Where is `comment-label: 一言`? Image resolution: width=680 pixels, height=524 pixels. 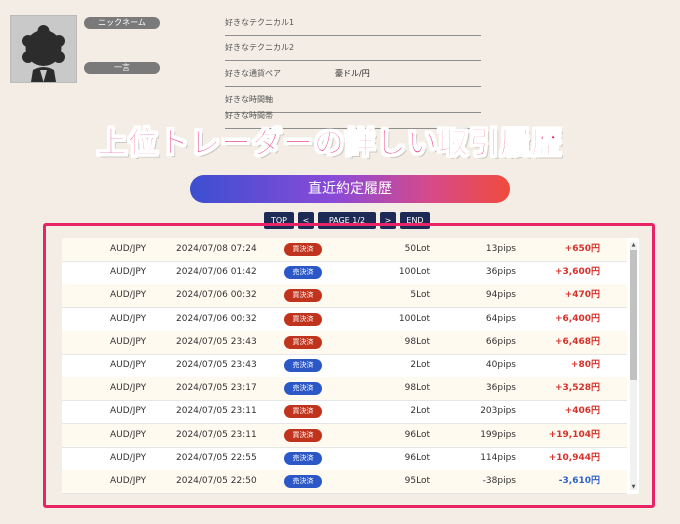
comment-label: 一言 is located at coordinates (122, 68).